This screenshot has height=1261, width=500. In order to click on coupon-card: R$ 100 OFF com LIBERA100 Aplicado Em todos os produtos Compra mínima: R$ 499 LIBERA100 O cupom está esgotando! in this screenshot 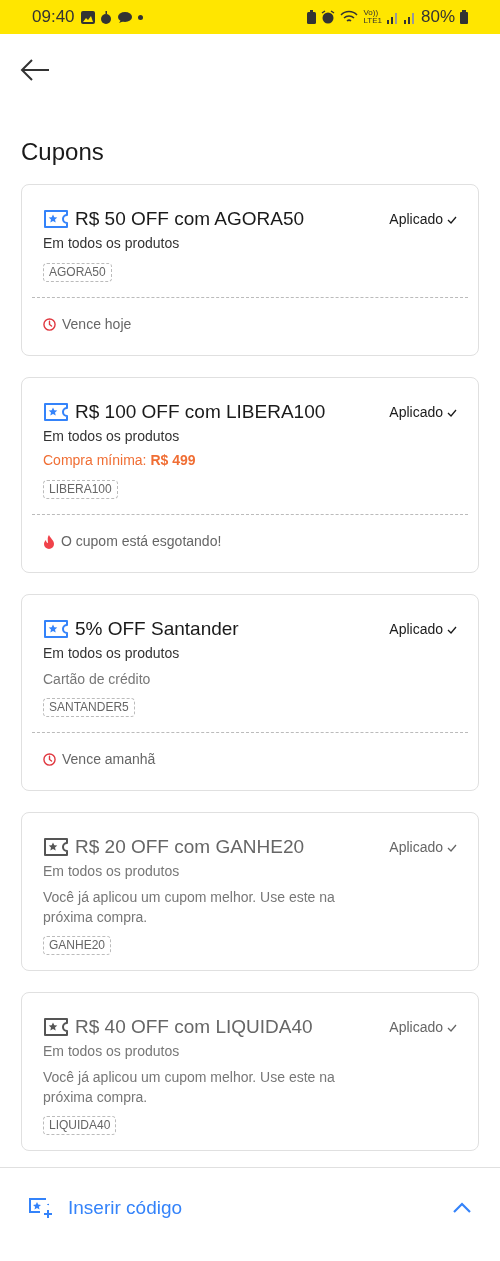, I will do `click(250, 475)`.